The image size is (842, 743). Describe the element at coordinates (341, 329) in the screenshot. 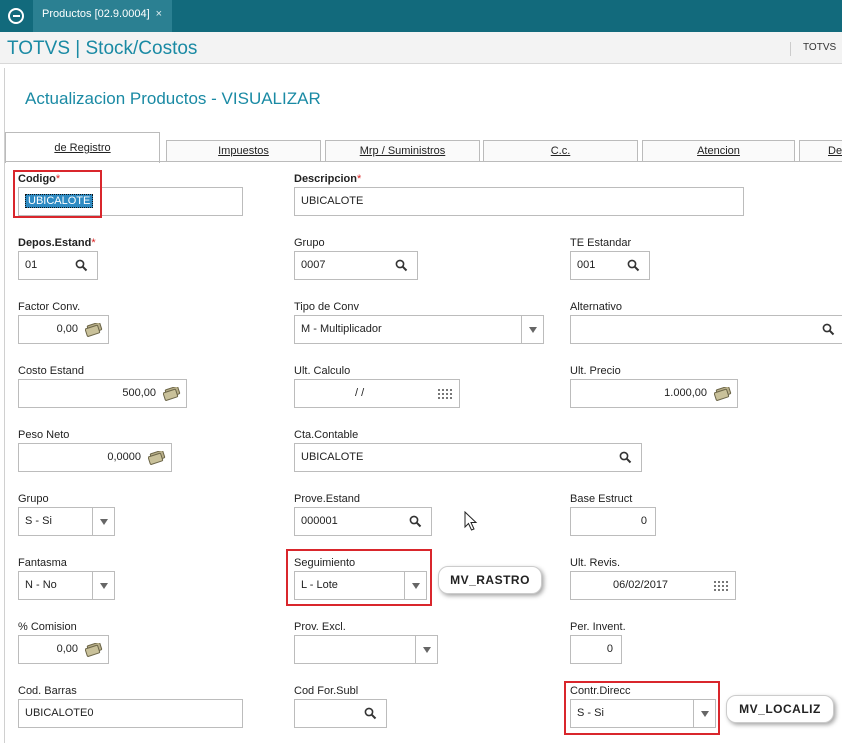

I see `tipo-conv-value: M - Multiplicador` at that location.